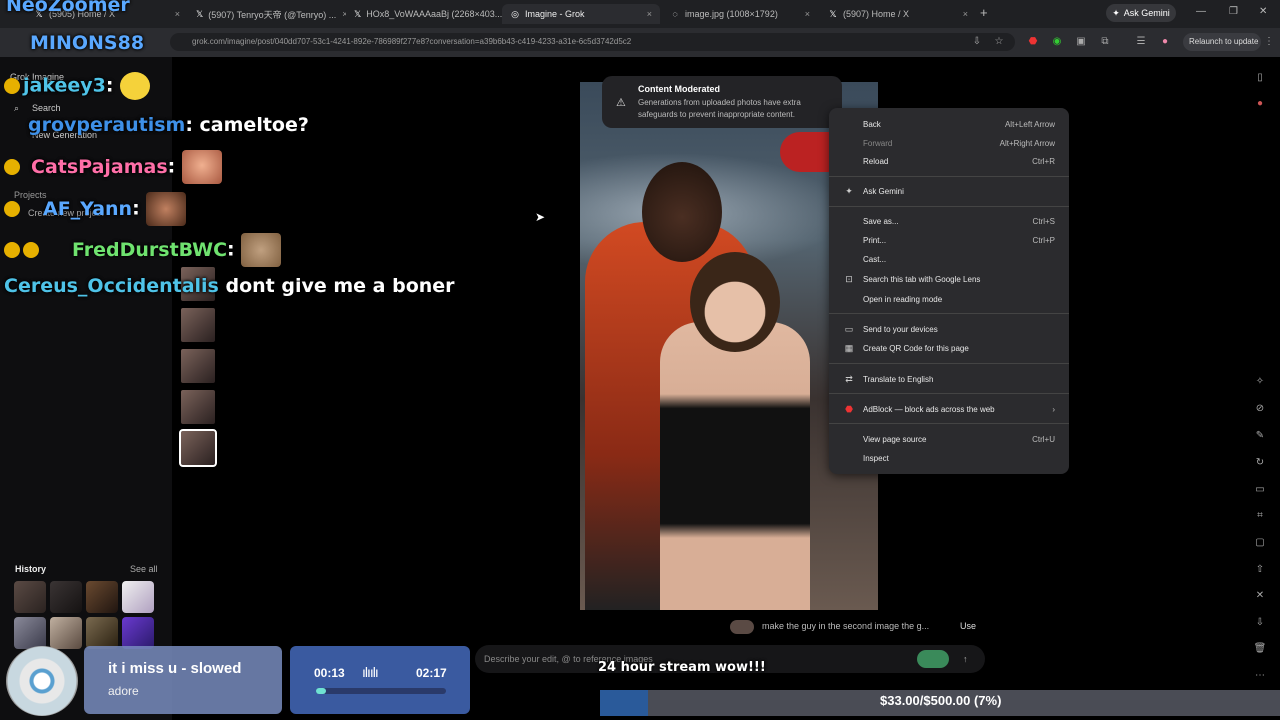  What do you see at coordinates (949, 329) in the screenshot?
I see `menu-item-send-devices: ▭ Send to your devices` at bounding box center [949, 329].